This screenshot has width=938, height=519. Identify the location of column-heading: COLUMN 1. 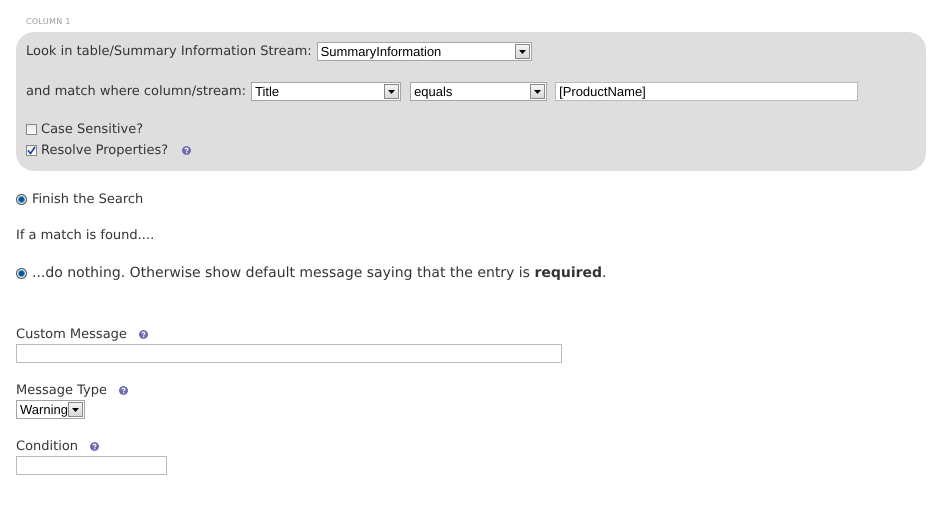
(49, 21).